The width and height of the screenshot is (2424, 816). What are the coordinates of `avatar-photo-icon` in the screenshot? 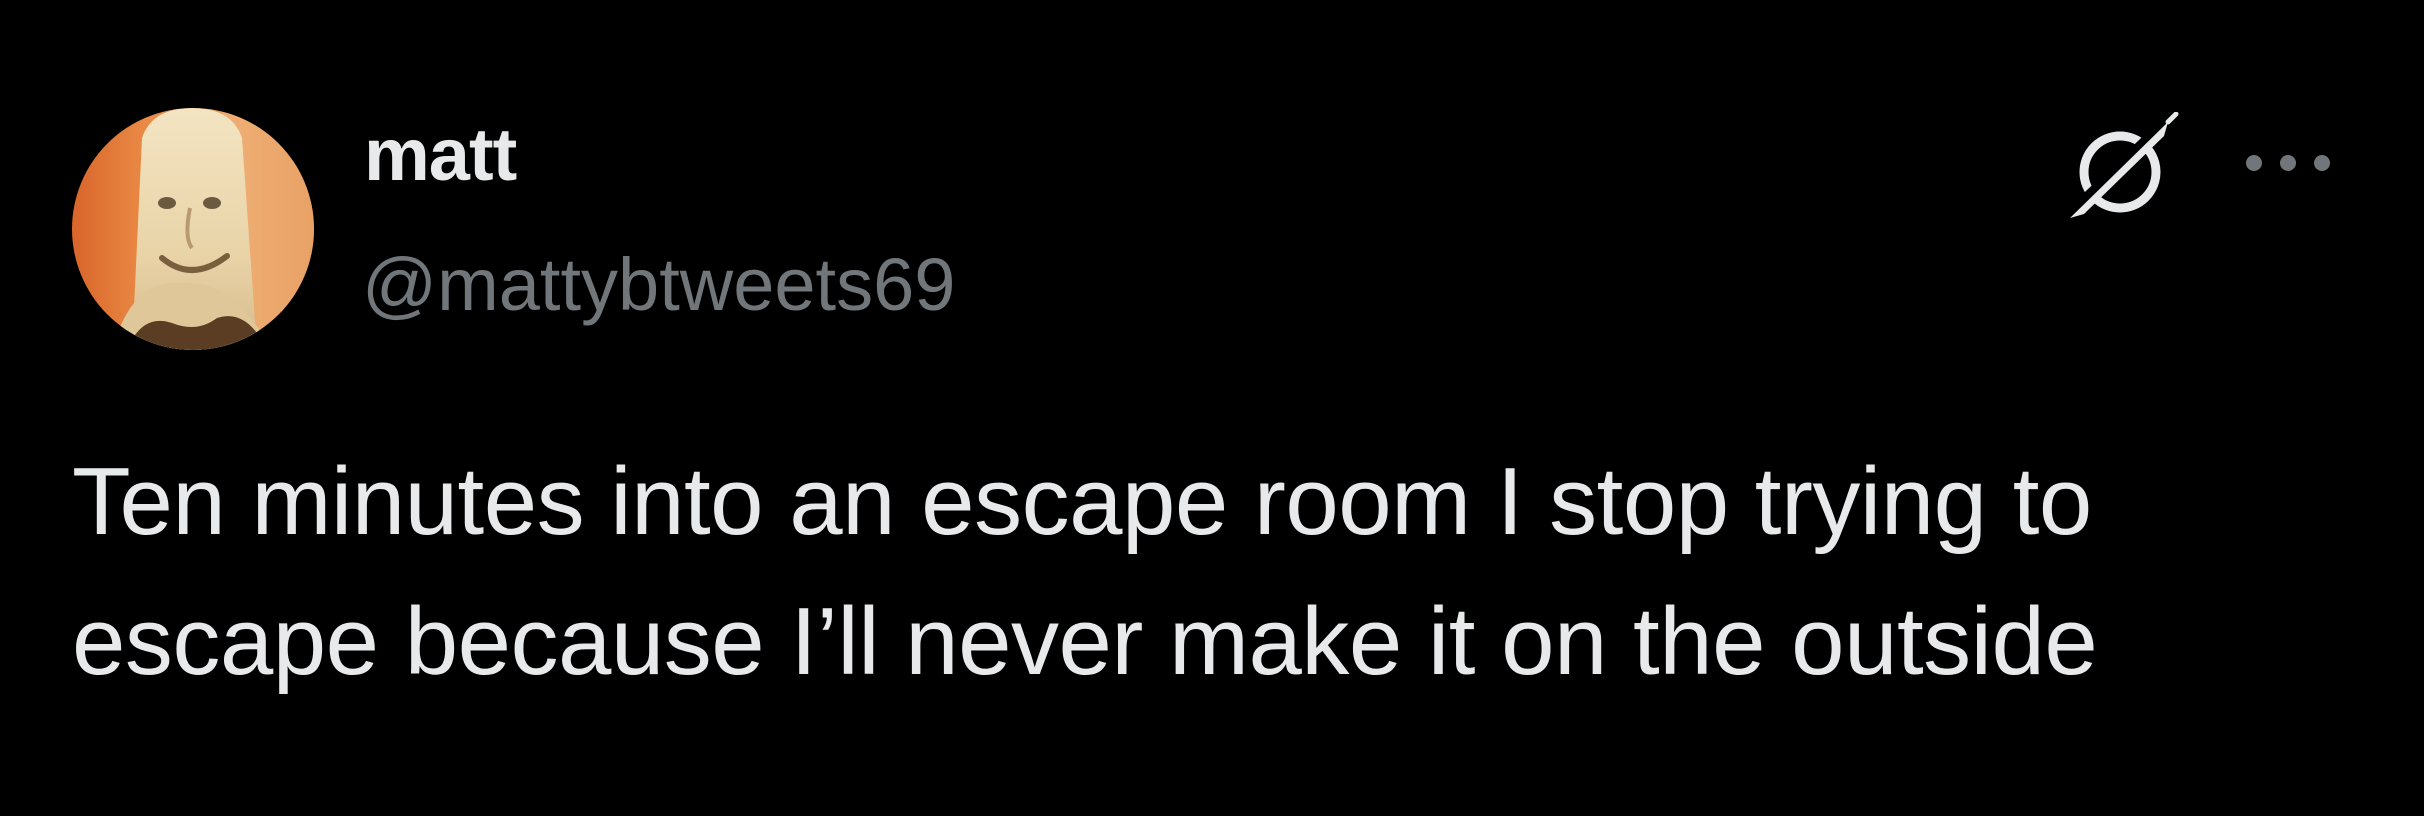 It's located at (193, 229).